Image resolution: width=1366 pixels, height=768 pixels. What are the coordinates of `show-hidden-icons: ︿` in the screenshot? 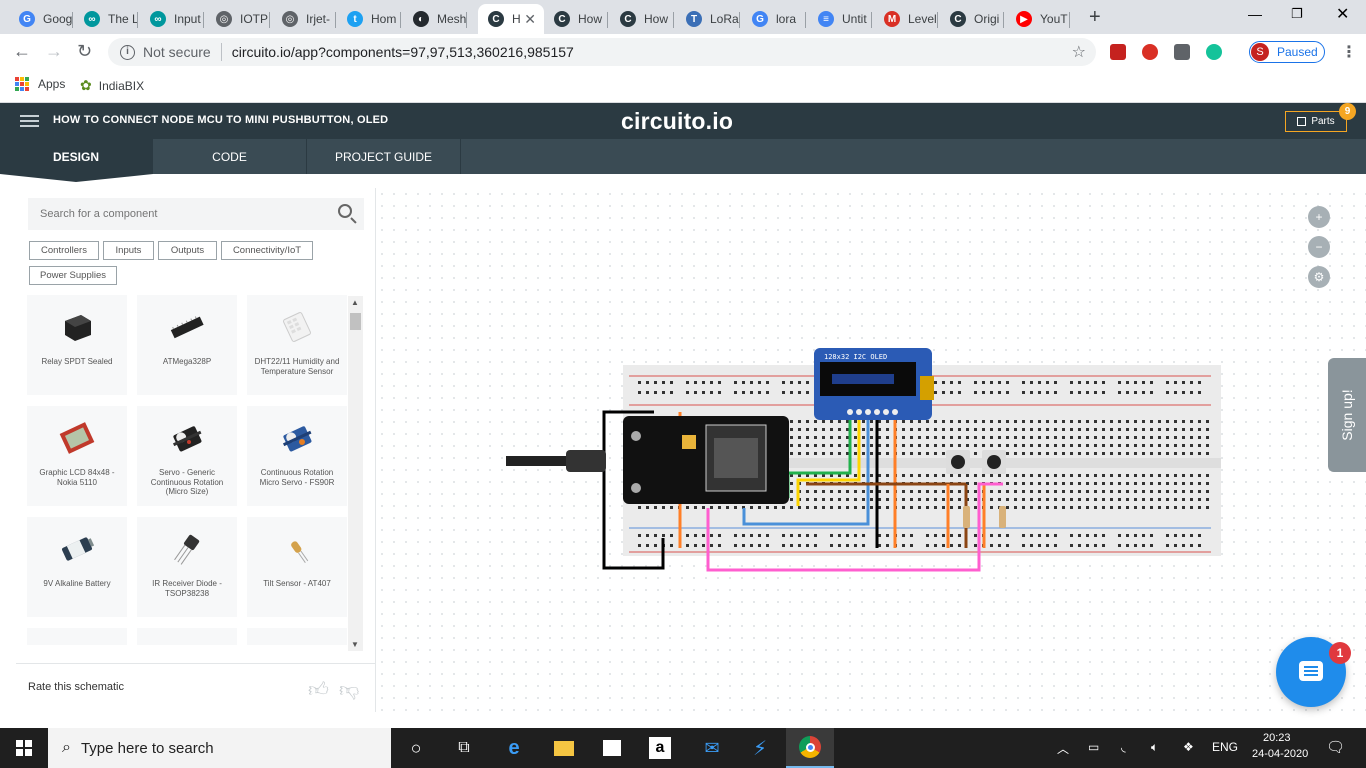 It's located at (1063, 748).